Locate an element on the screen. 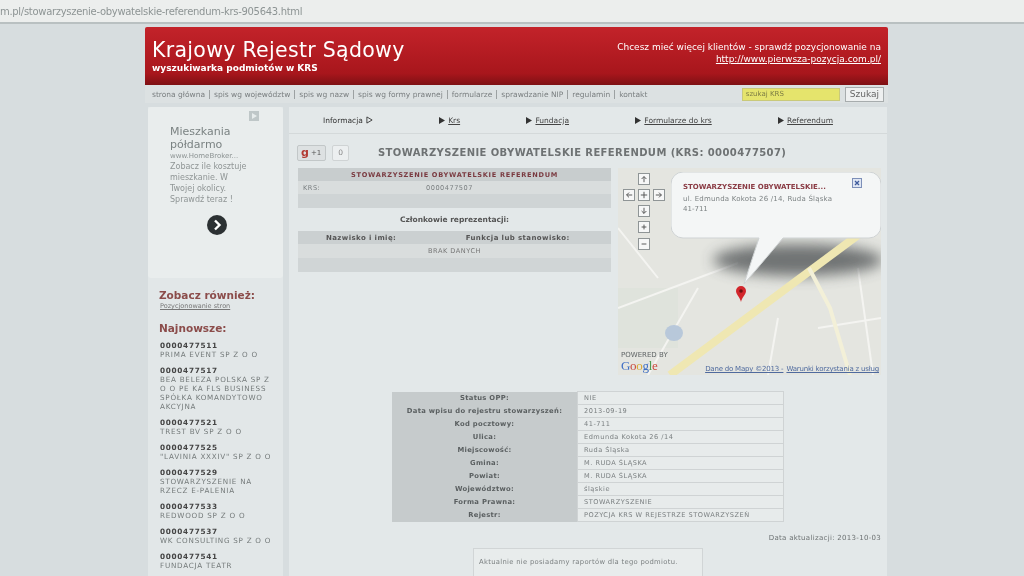 This screenshot has height=576, width=1024. address-bar: m.pl/stowarzyszenie-obywatelskie-referendum-krs-905643.html is located at coordinates (512, 12).